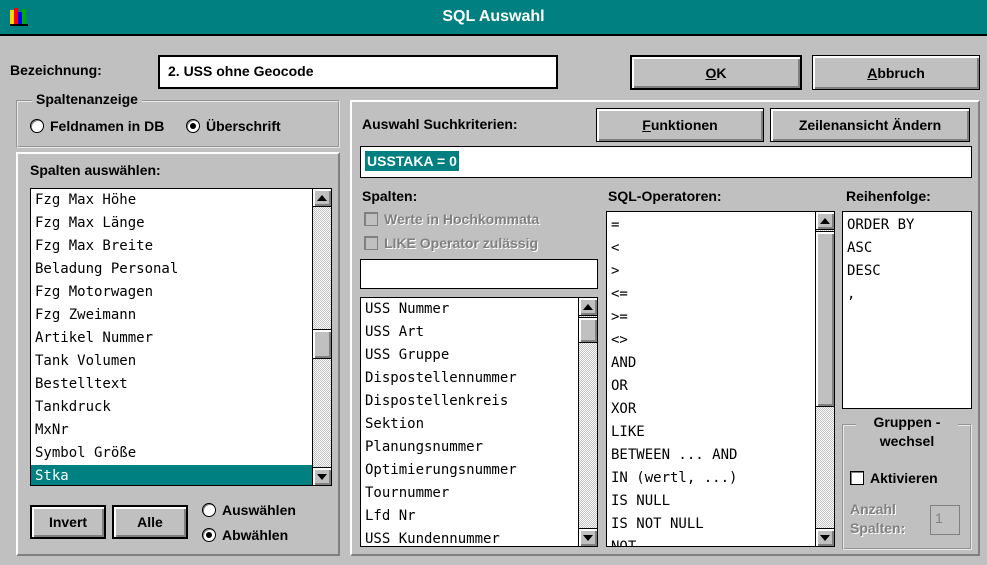 This screenshot has height=565, width=987. What do you see at coordinates (181, 361) in the screenshot?
I see `list-item: Tank Volumen` at bounding box center [181, 361].